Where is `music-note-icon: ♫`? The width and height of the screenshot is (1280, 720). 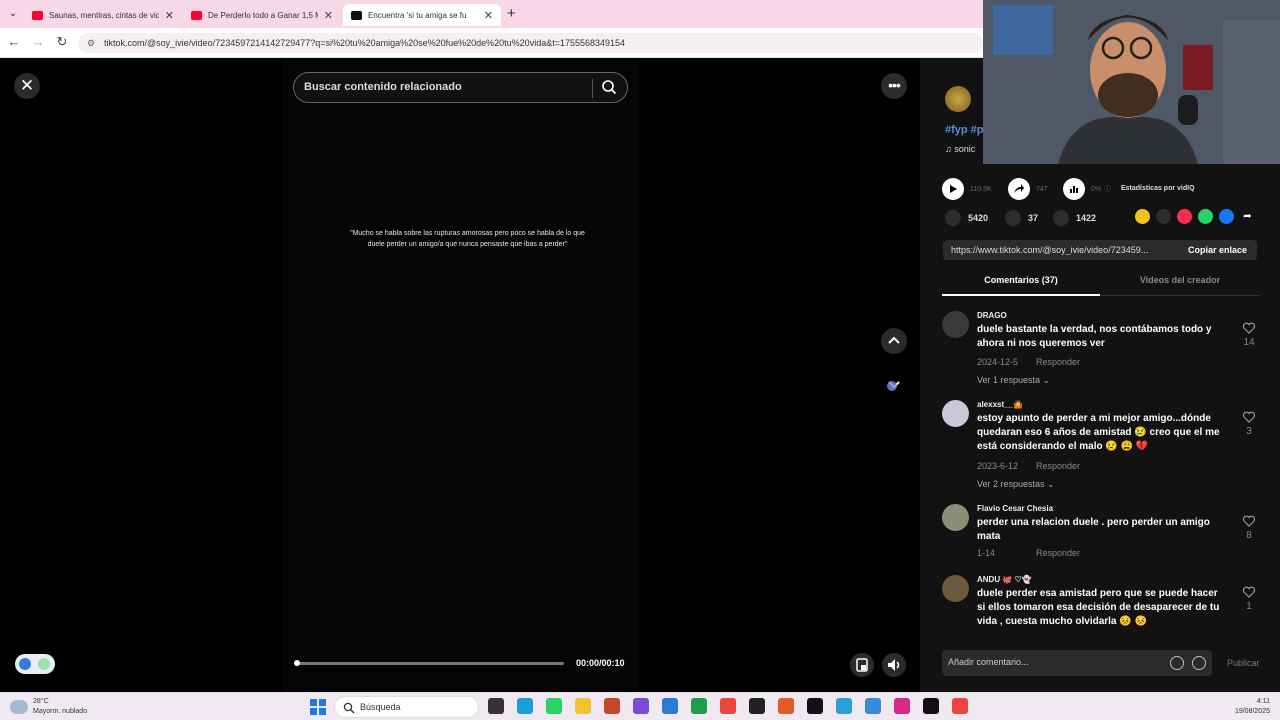 music-note-icon: ♫ is located at coordinates (950, 149).